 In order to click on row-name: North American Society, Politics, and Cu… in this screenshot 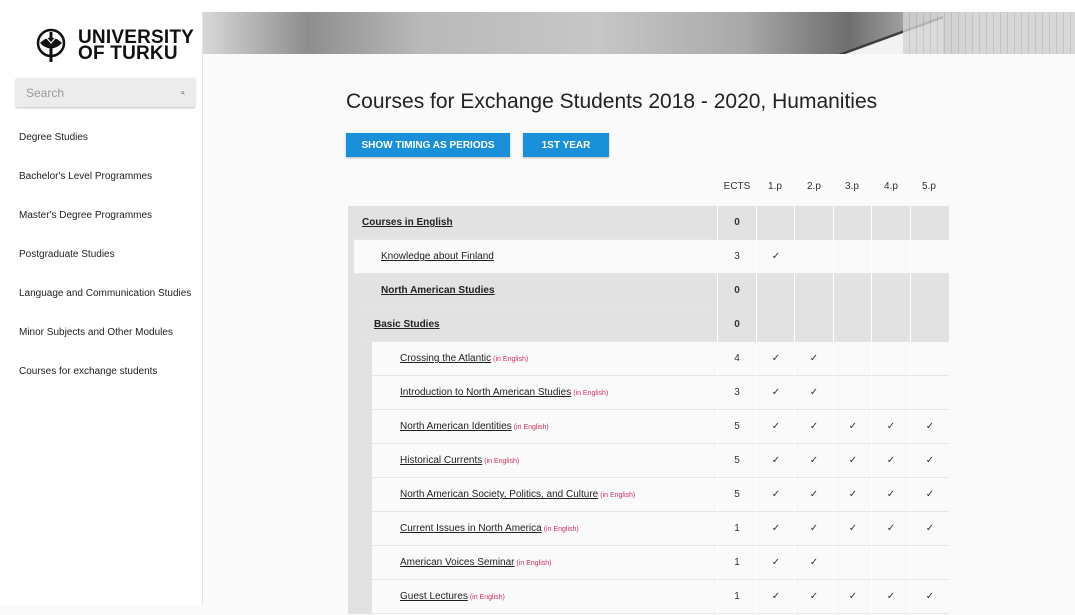, I will do `click(517, 495)`.